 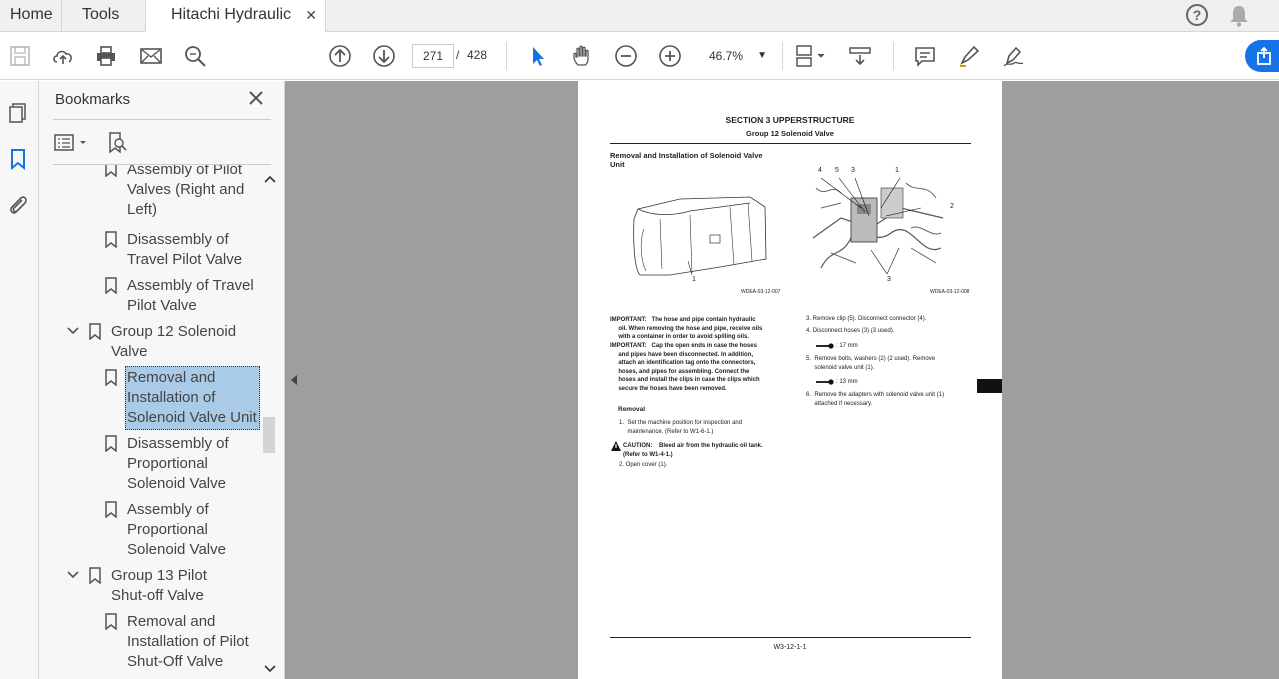 What do you see at coordinates (643, 465) in the screenshot?
I see `step-text: 2. Open cover (1).` at bounding box center [643, 465].